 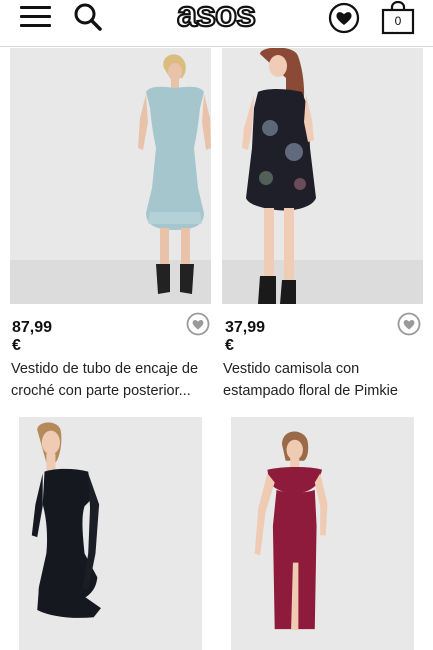 I want to click on menu-icon, so click(x=36, y=17).